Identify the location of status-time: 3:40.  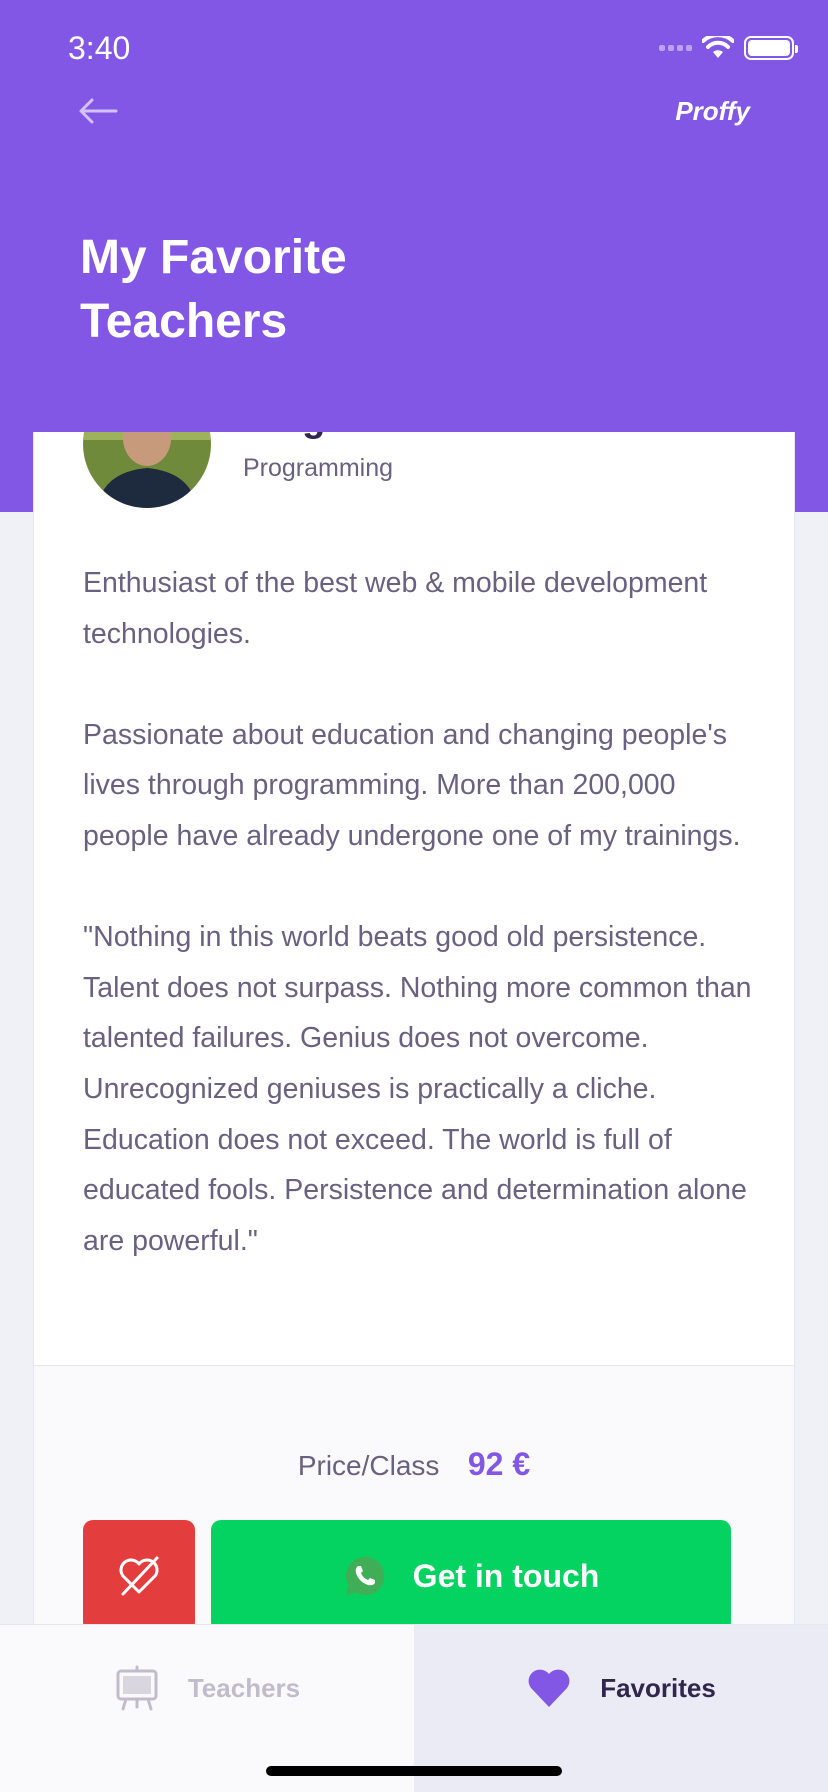
(99, 48).